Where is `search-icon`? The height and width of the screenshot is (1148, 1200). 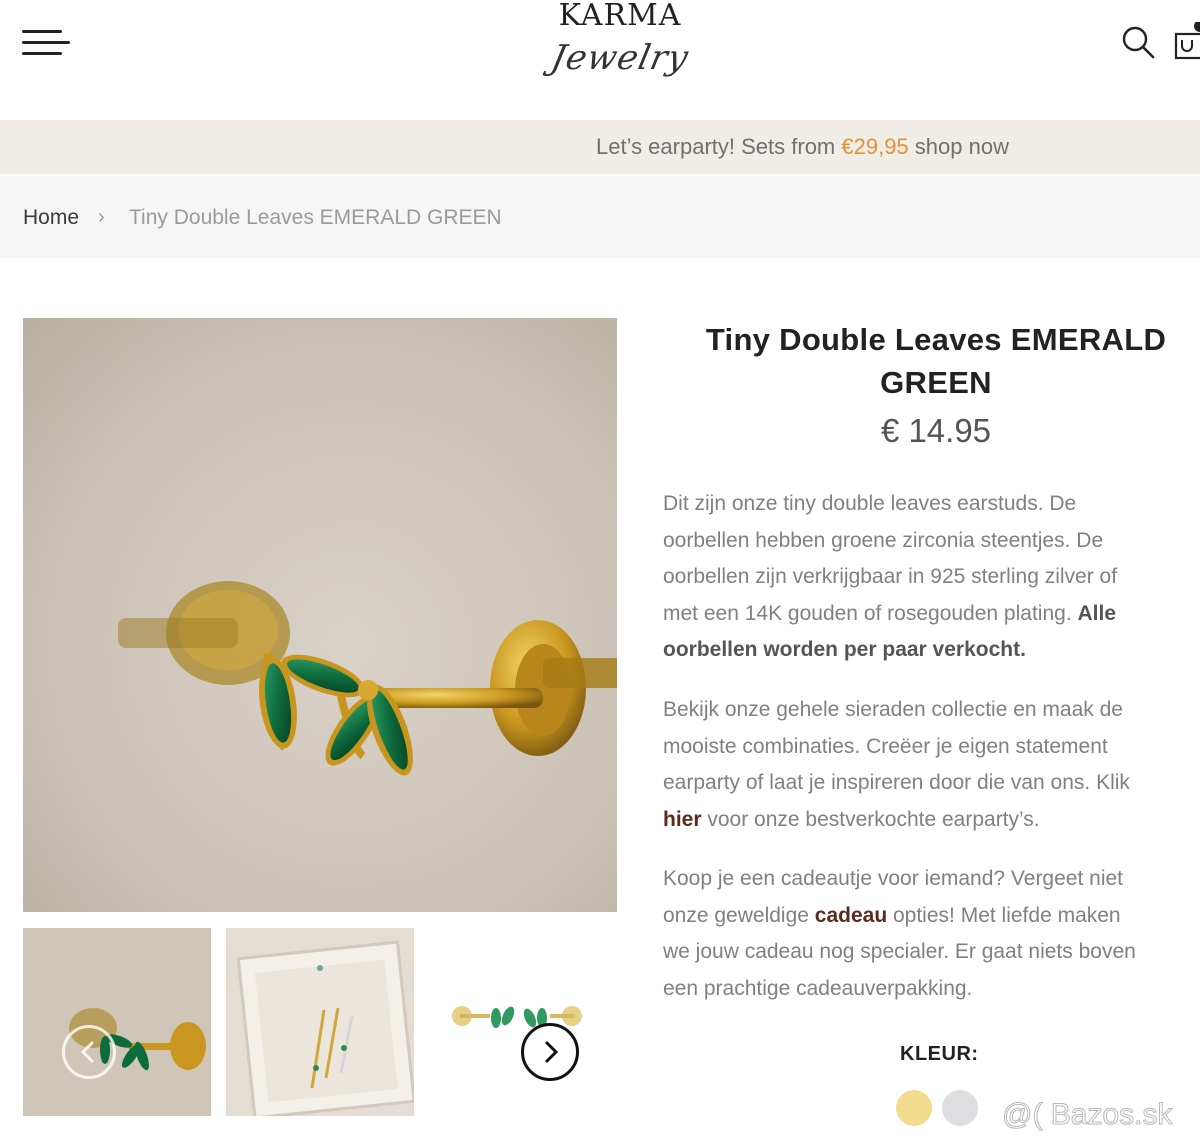
search-icon is located at coordinates (1138, 42).